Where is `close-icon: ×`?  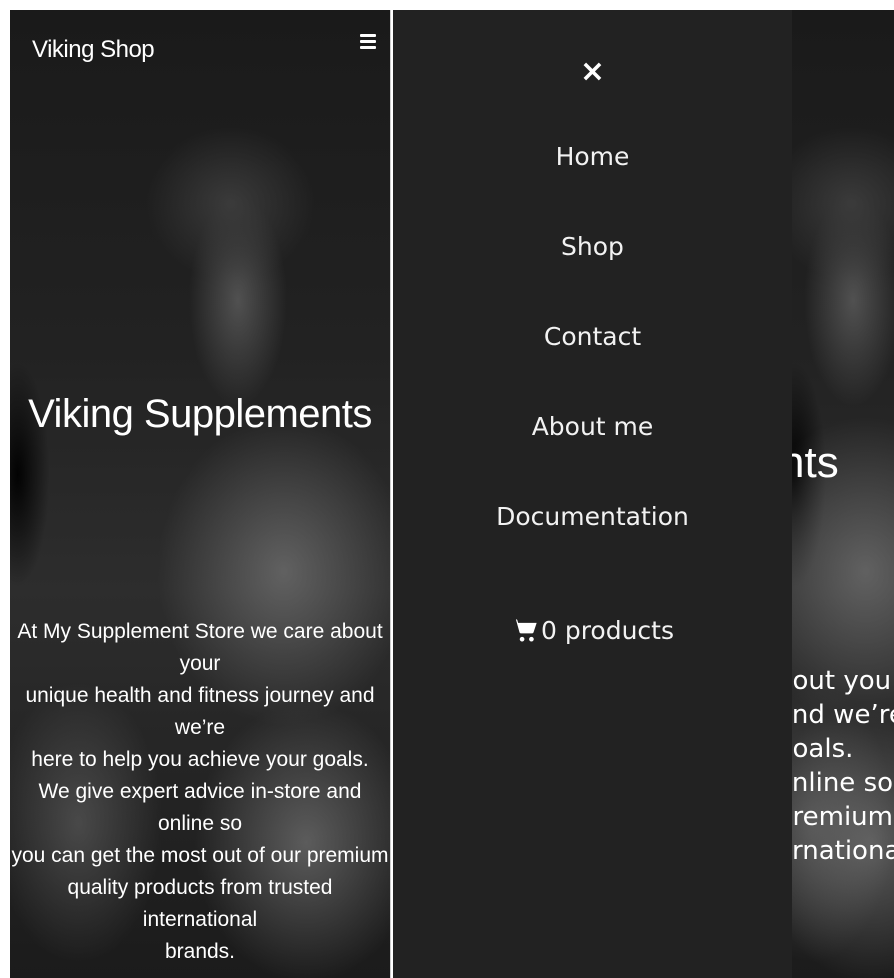 close-icon: × is located at coordinates (592, 71).